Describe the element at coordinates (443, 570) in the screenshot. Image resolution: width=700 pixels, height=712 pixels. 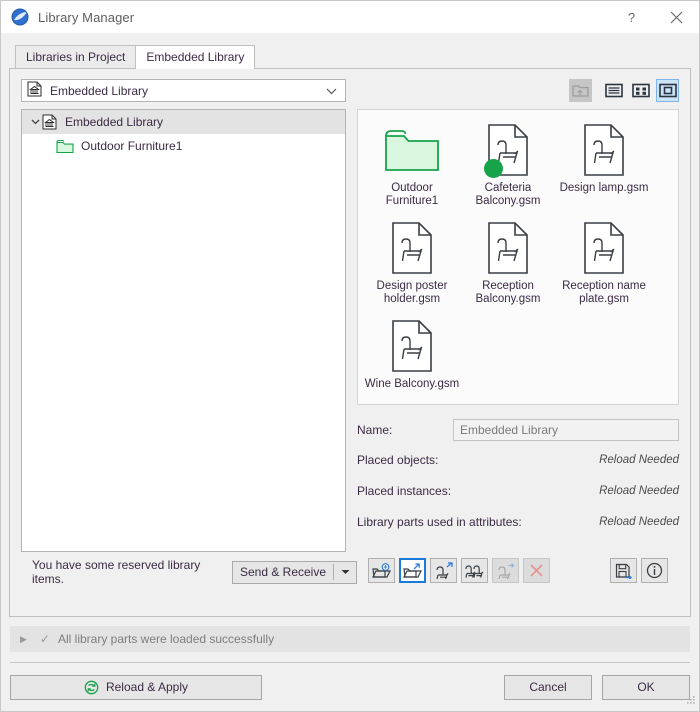
I see `duplicate-part-button` at that location.